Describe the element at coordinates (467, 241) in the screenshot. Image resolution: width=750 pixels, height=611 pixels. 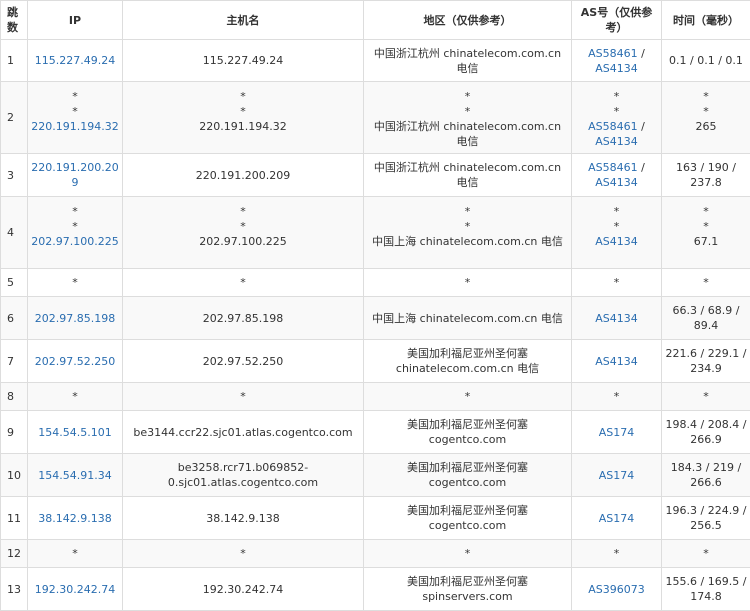
I see `region-text: 中国上海 chinatelecom.com.cn 电信` at that location.